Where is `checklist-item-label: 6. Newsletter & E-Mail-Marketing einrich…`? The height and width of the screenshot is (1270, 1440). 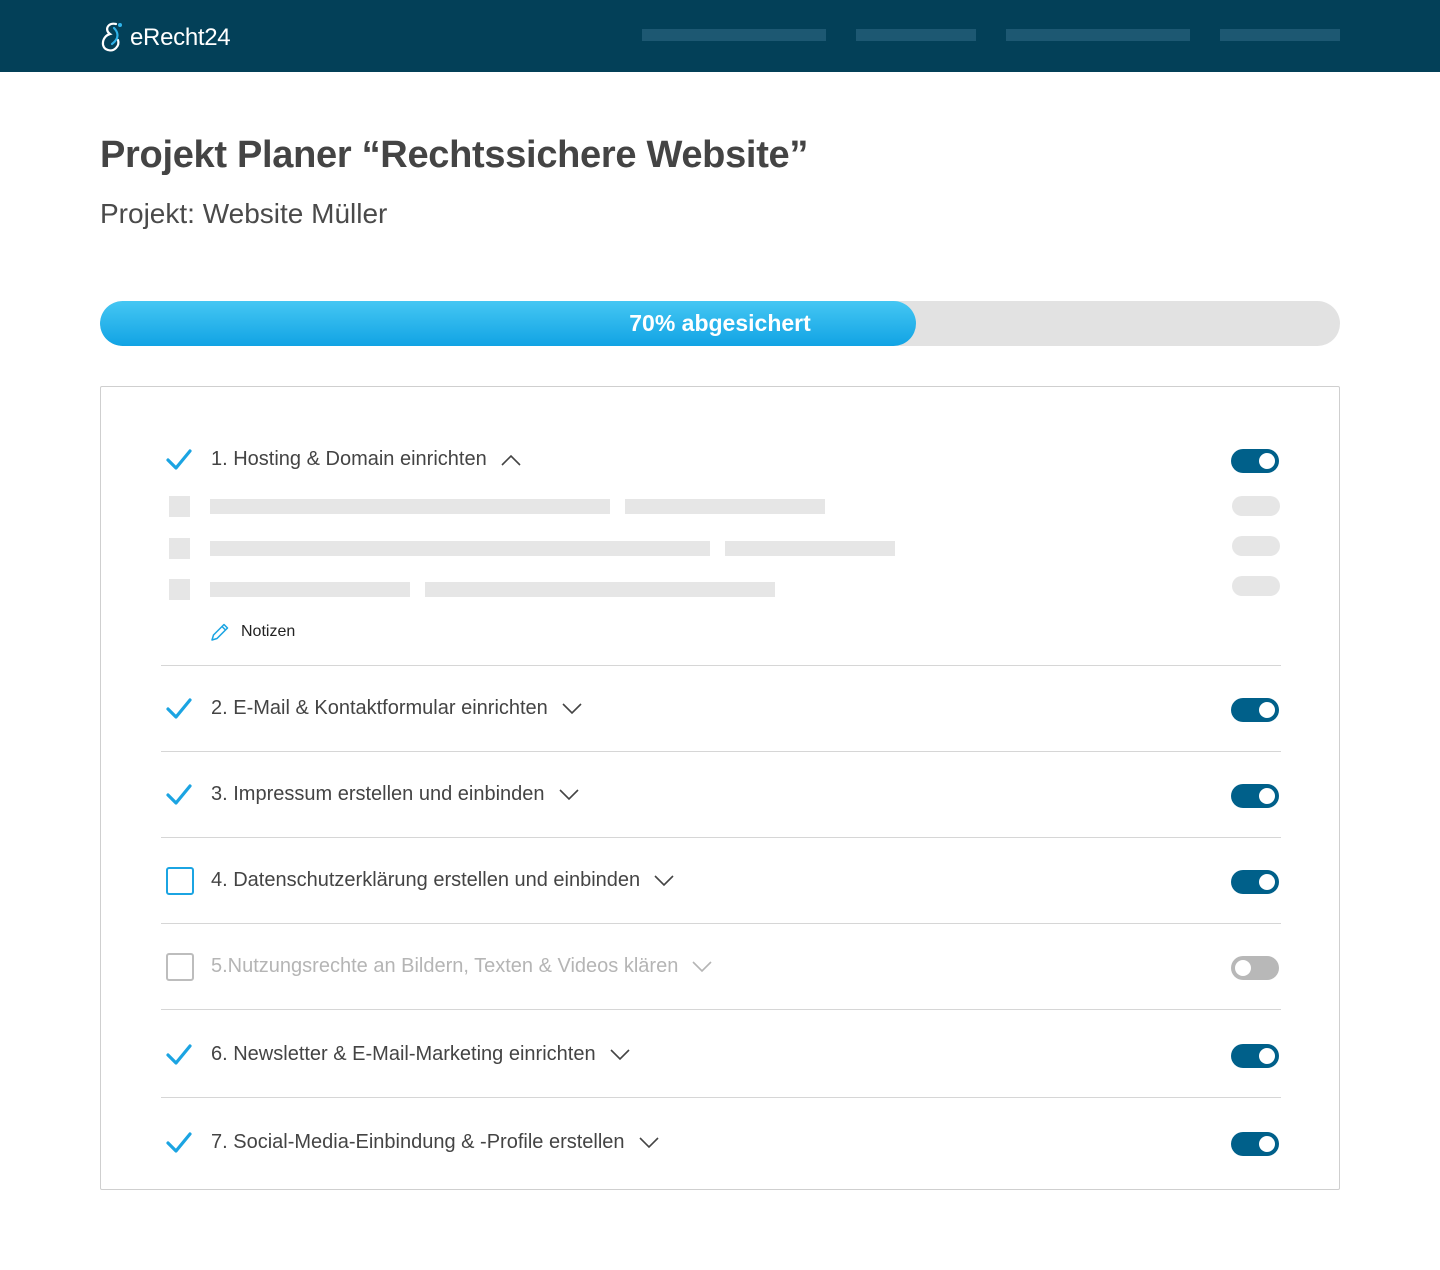
checklist-item-label: 6. Newsletter & E-Mail-Marketing einrich… is located at coordinates (420, 1054).